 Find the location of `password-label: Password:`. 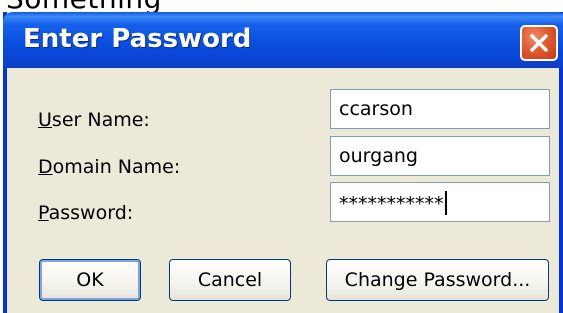

password-label: Password: is located at coordinates (85, 213).